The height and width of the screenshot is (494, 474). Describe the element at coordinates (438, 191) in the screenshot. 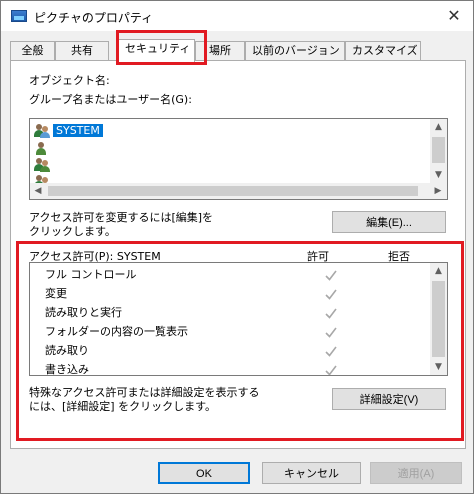

I see `scroll-right-icon: ▶` at that location.